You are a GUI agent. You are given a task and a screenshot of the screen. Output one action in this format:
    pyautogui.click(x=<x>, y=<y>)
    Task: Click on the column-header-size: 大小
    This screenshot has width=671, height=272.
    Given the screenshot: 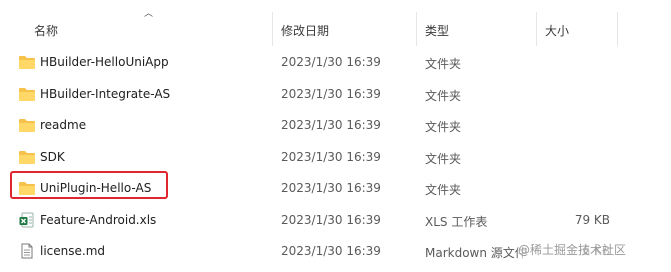 What is the action you would take?
    pyautogui.click(x=557, y=30)
    